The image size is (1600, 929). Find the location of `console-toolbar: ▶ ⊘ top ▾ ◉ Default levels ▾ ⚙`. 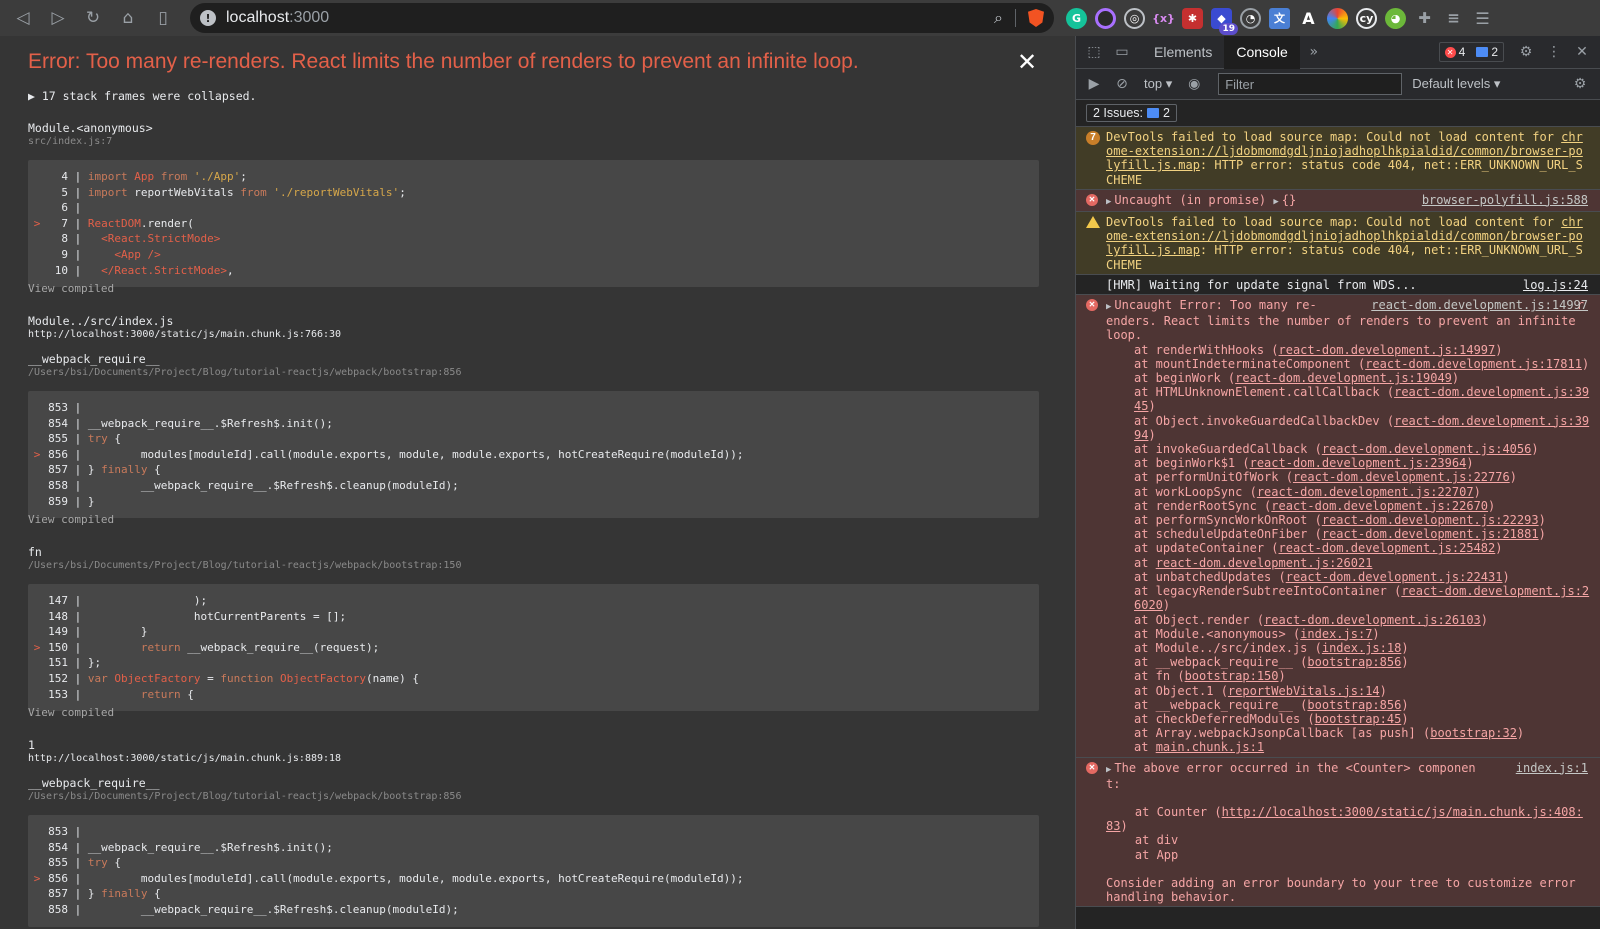

console-toolbar: ▶ ⊘ top ▾ ◉ Default levels ▾ ⚙ is located at coordinates (1338, 84).